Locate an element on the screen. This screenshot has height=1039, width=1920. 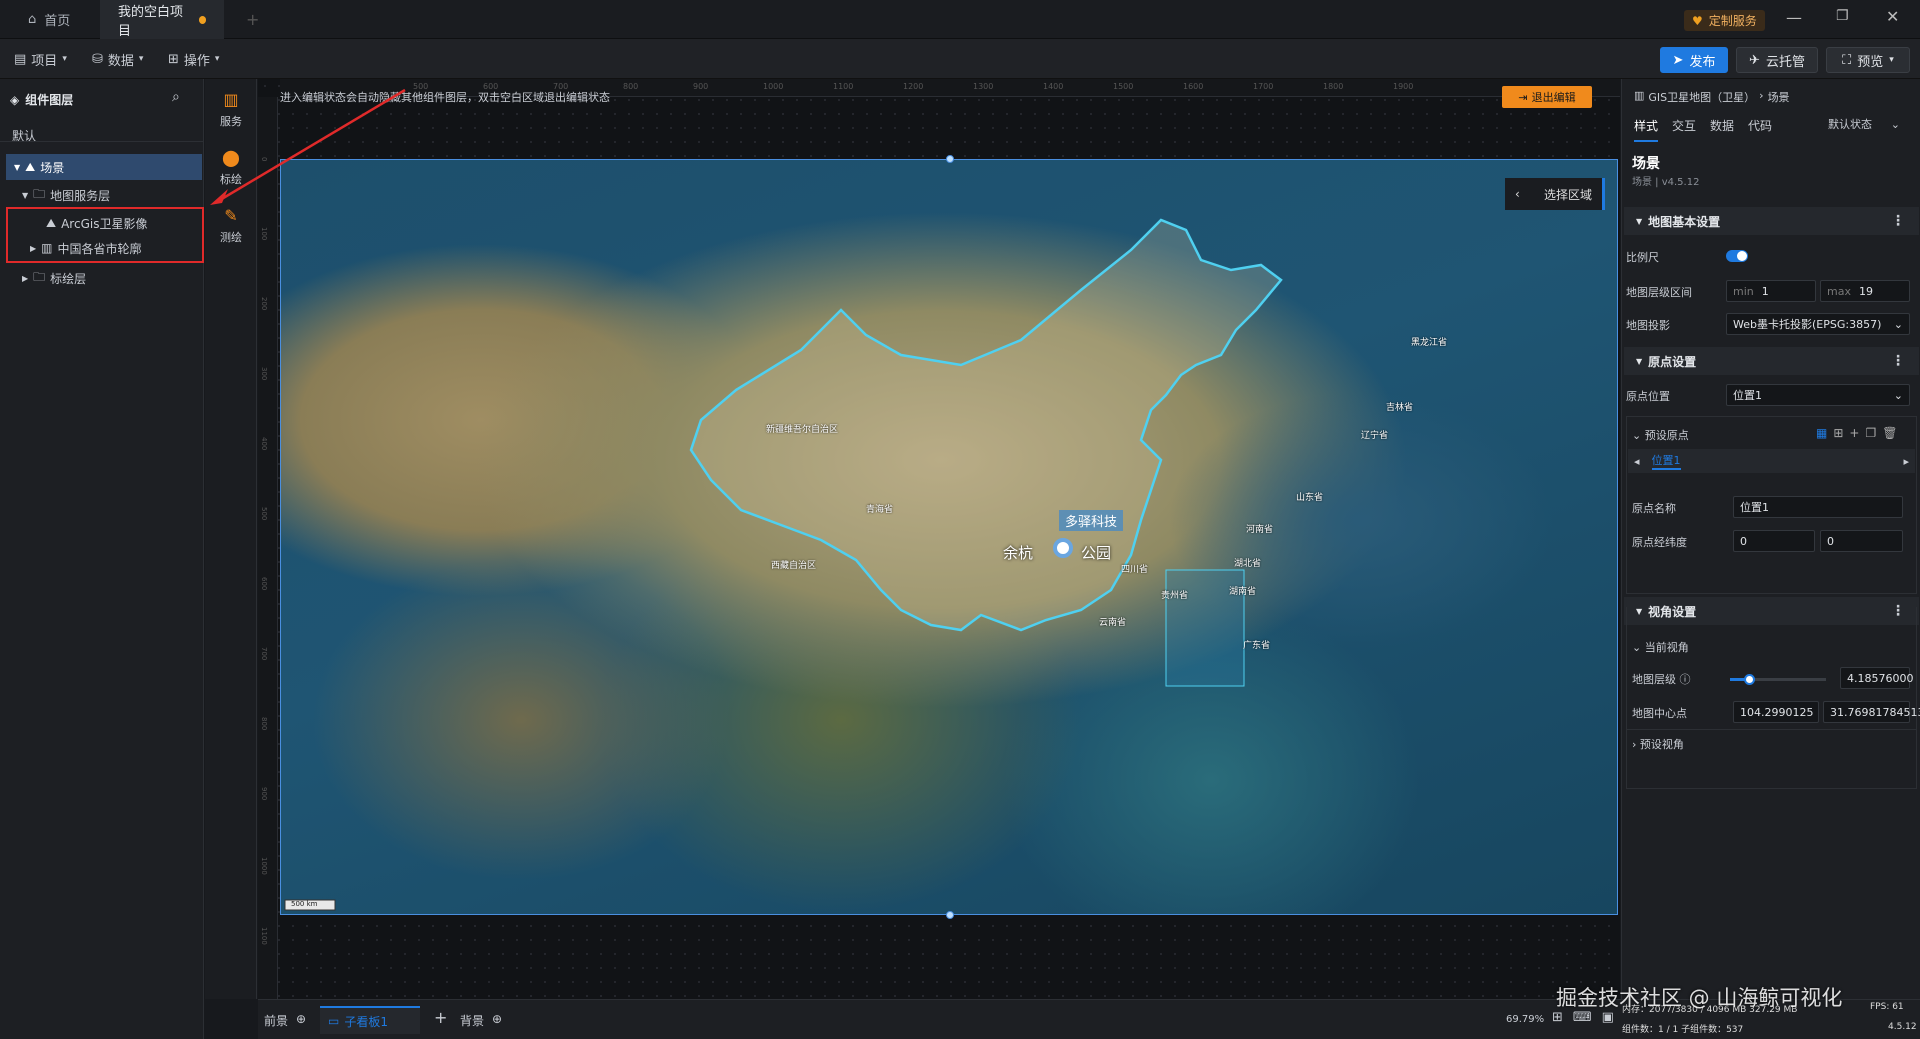
select-area-button: ‹ 选择区域 is located at coordinates (1555, 194).